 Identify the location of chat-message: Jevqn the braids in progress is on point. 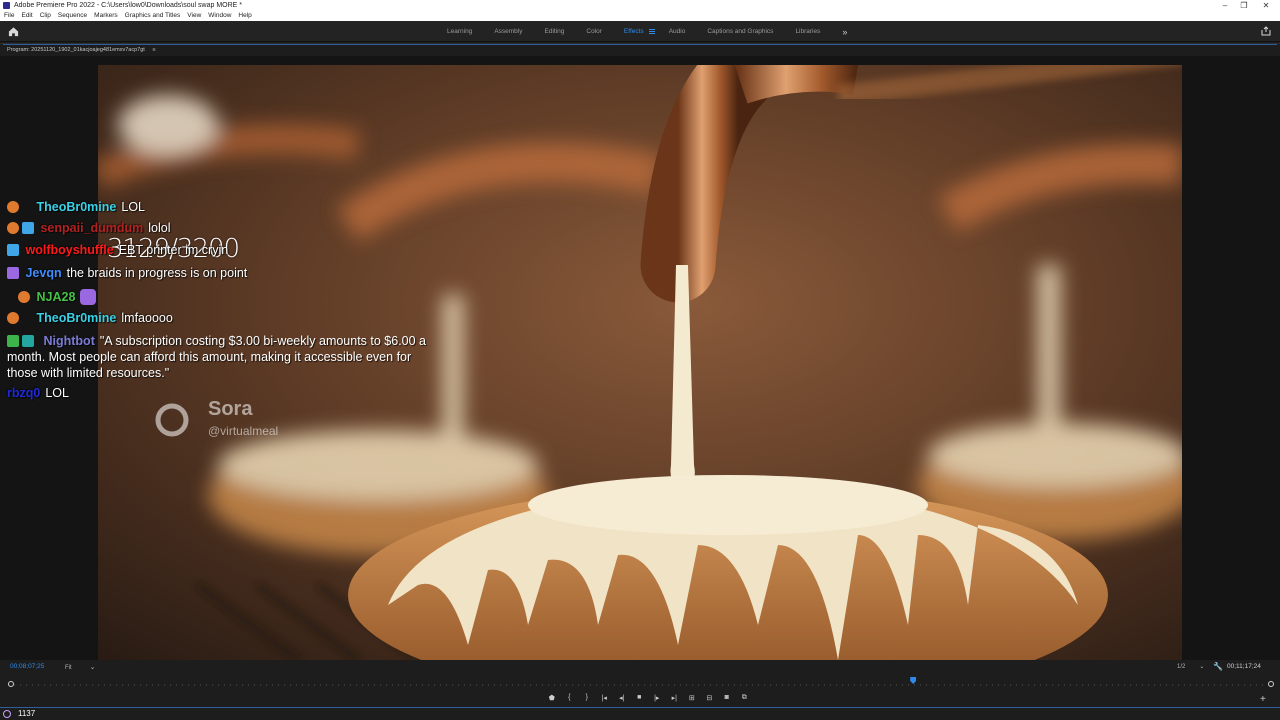
(127, 273).